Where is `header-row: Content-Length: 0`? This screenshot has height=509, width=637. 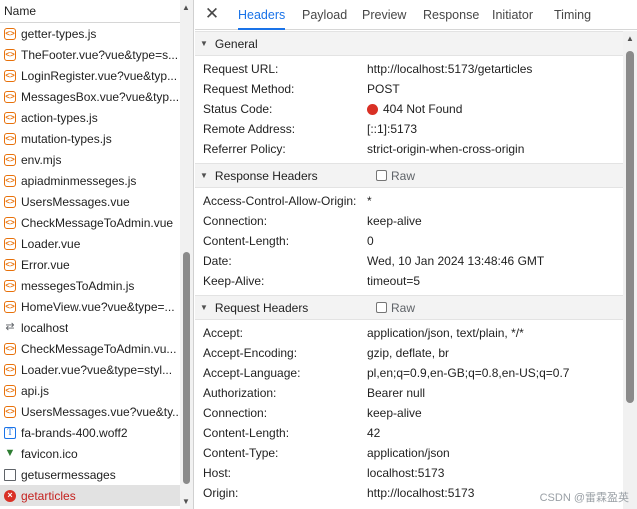 header-row: Content-Length: 0 is located at coordinates (409, 241).